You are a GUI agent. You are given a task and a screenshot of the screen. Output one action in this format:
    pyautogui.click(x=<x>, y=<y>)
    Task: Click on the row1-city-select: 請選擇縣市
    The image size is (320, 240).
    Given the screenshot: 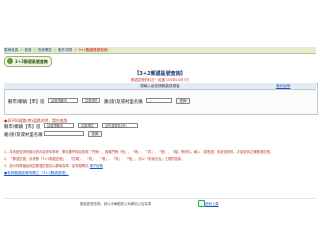 What is the action you would take?
    pyautogui.click(x=63, y=100)
    